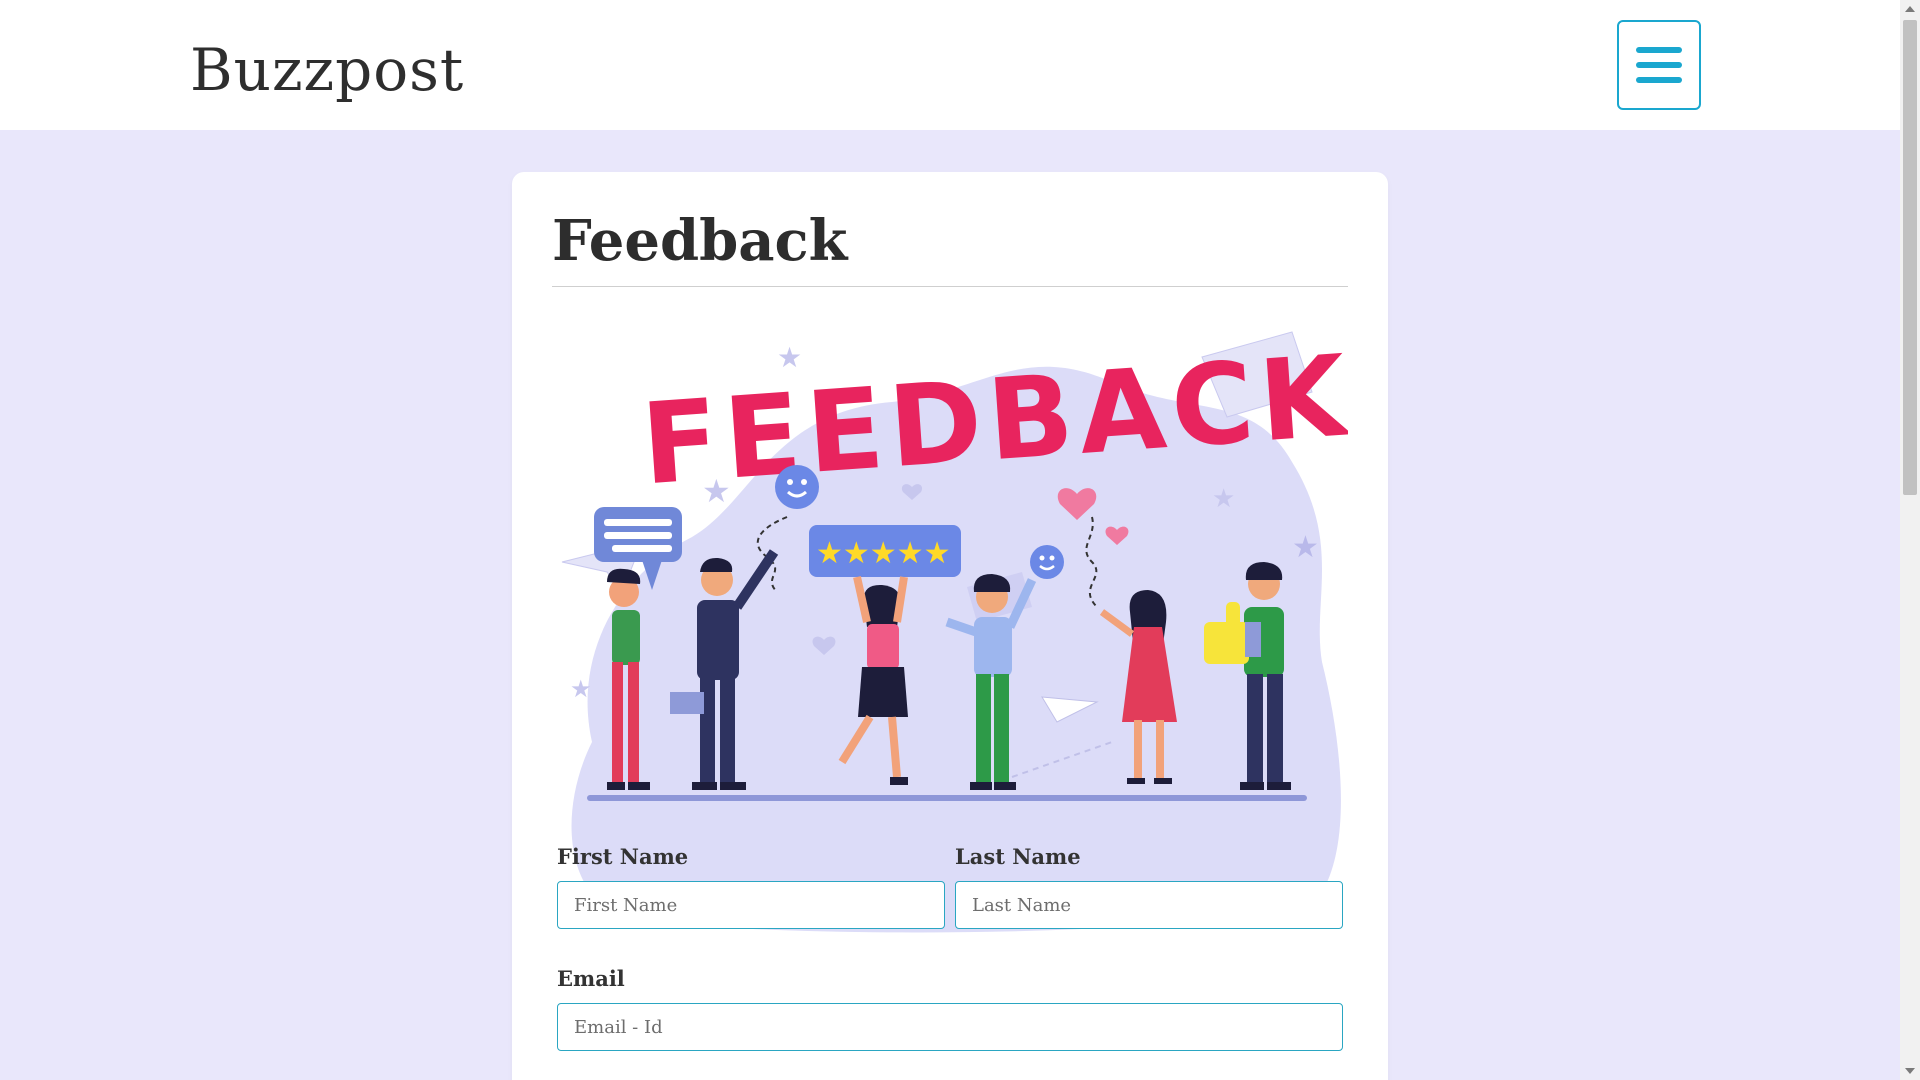 The width and height of the screenshot is (1920, 1080). What do you see at coordinates (1910, 1071) in the screenshot?
I see `scroll-down-icon` at bounding box center [1910, 1071].